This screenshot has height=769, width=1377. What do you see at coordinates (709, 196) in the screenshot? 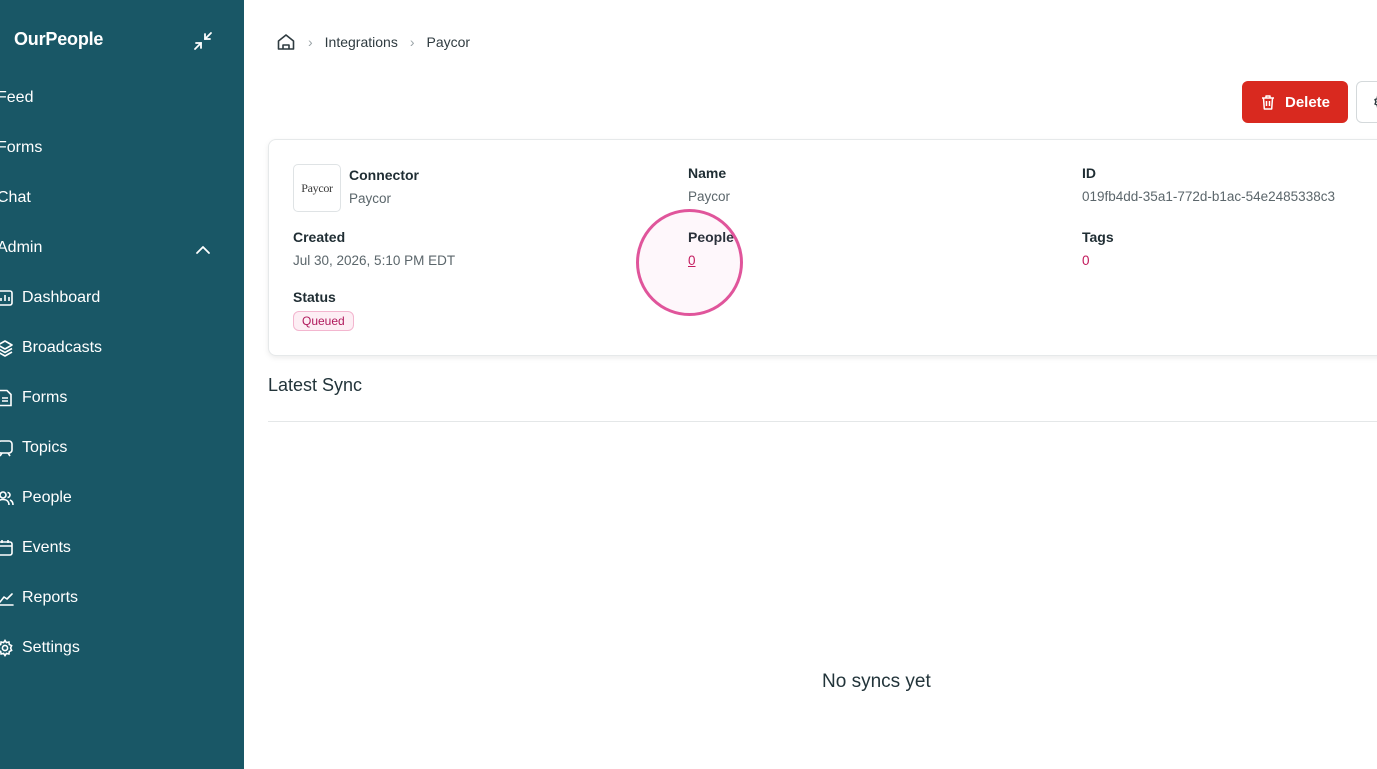
I see `name-value: Paycor` at bounding box center [709, 196].